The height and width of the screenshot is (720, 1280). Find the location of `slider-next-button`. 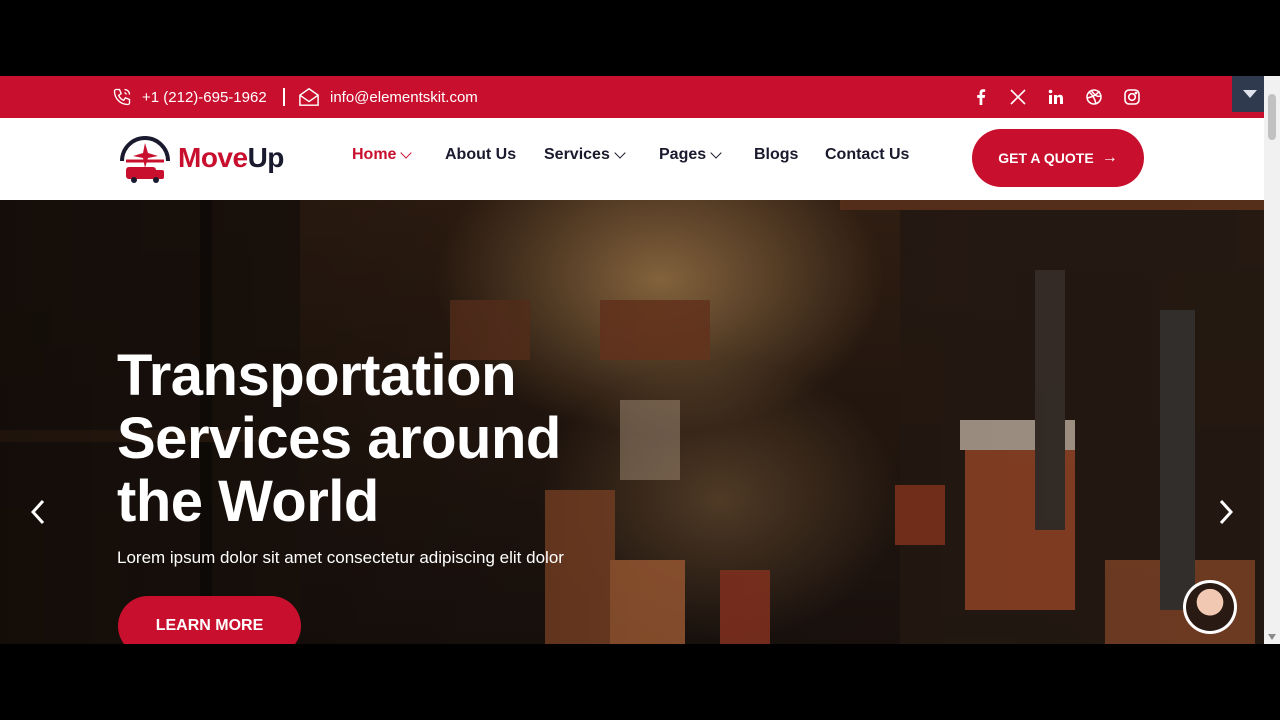

slider-next-button is located at coordinates (1226, 512).